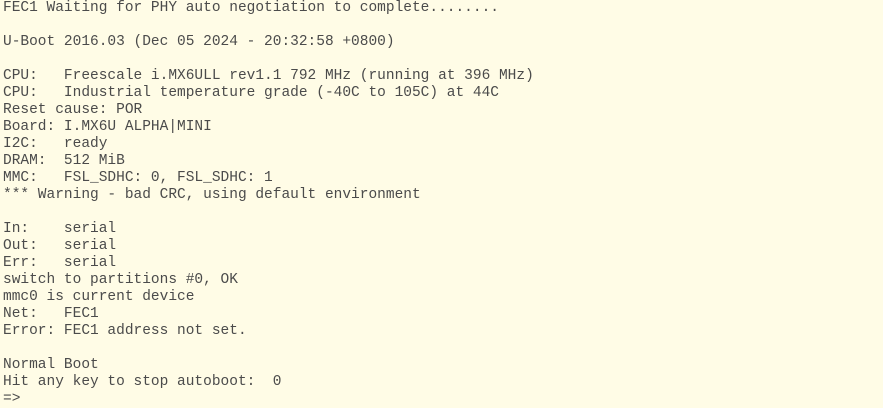  I want to click on boot-log-line: Board: I.MX6U ALPHA|MINI, so click(107, 127).